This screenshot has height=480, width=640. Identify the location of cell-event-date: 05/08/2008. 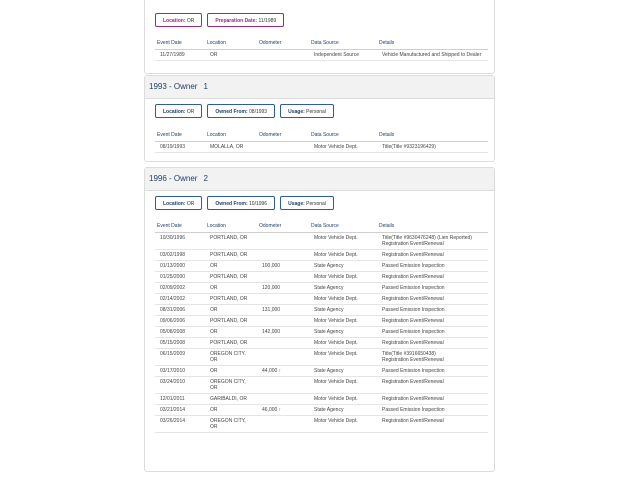
(180, 332).